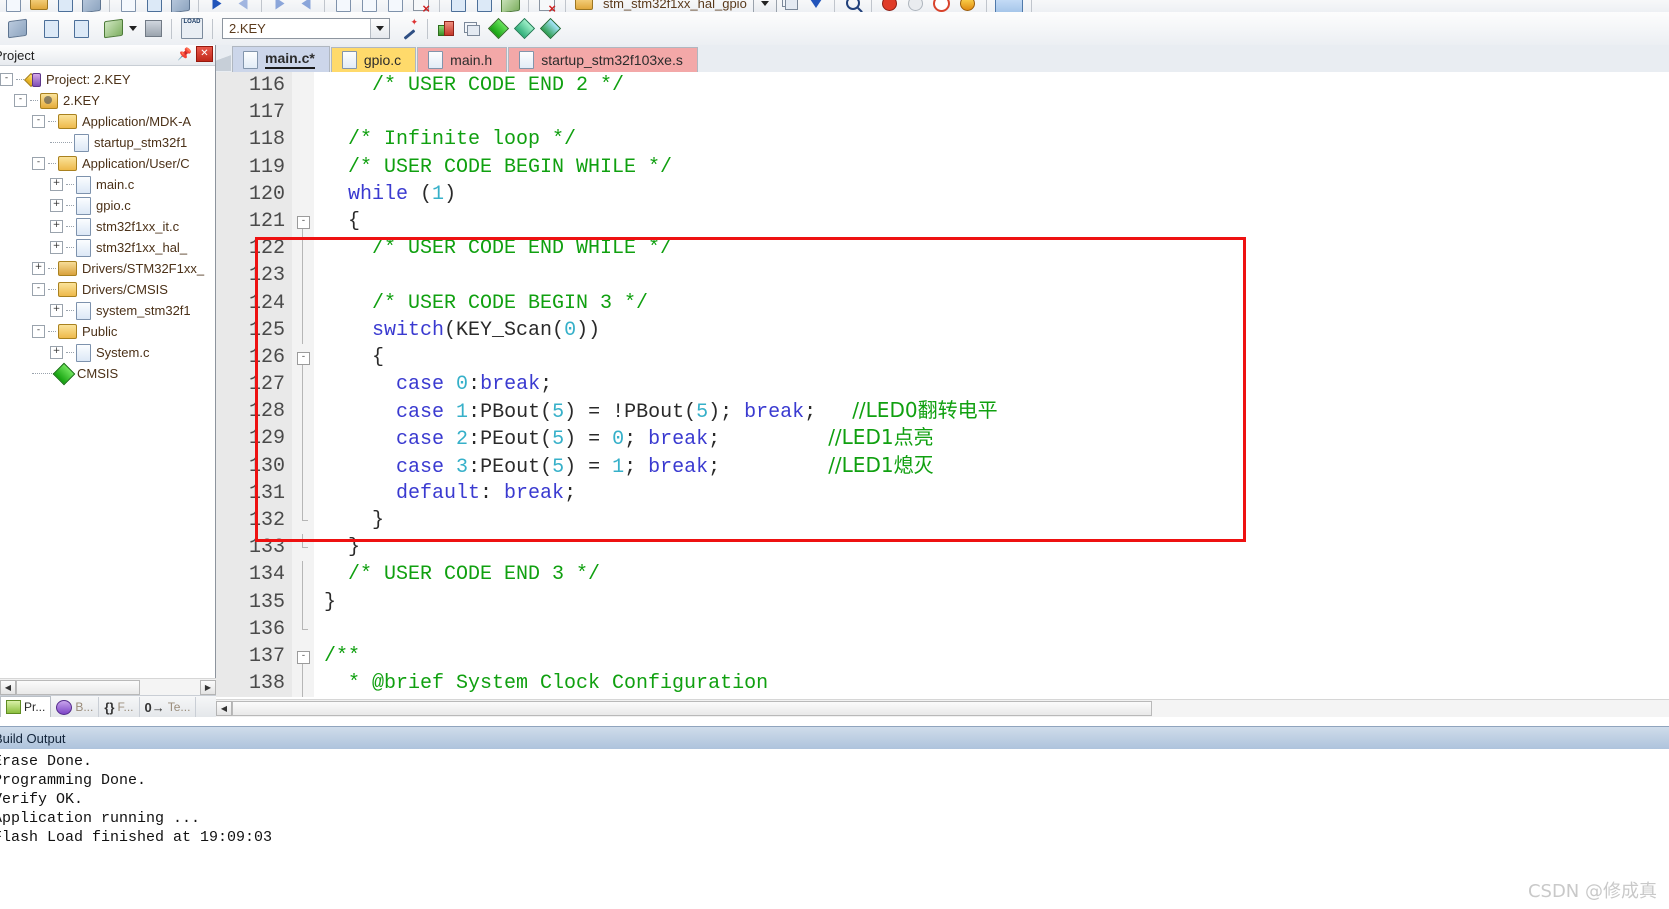 The height and width of the screenshot is (909, 1669). Describe the element at coordinates (469, 85) in the screenshot. I see `code-text: /* USER CODE END 2 */` at that location.